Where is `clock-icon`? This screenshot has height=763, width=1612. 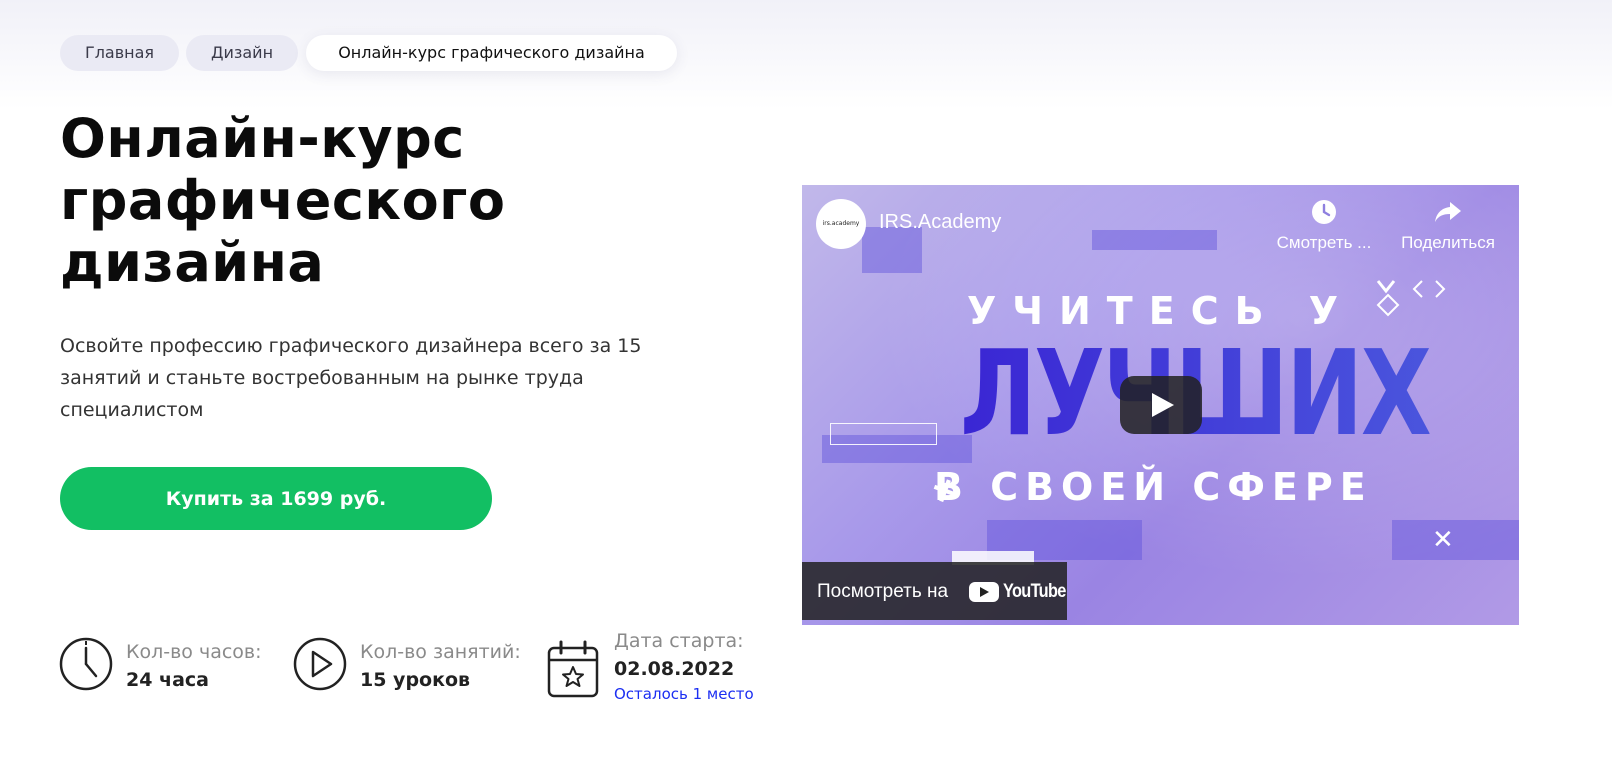 clock-icon is located at coordinates (86, 664).